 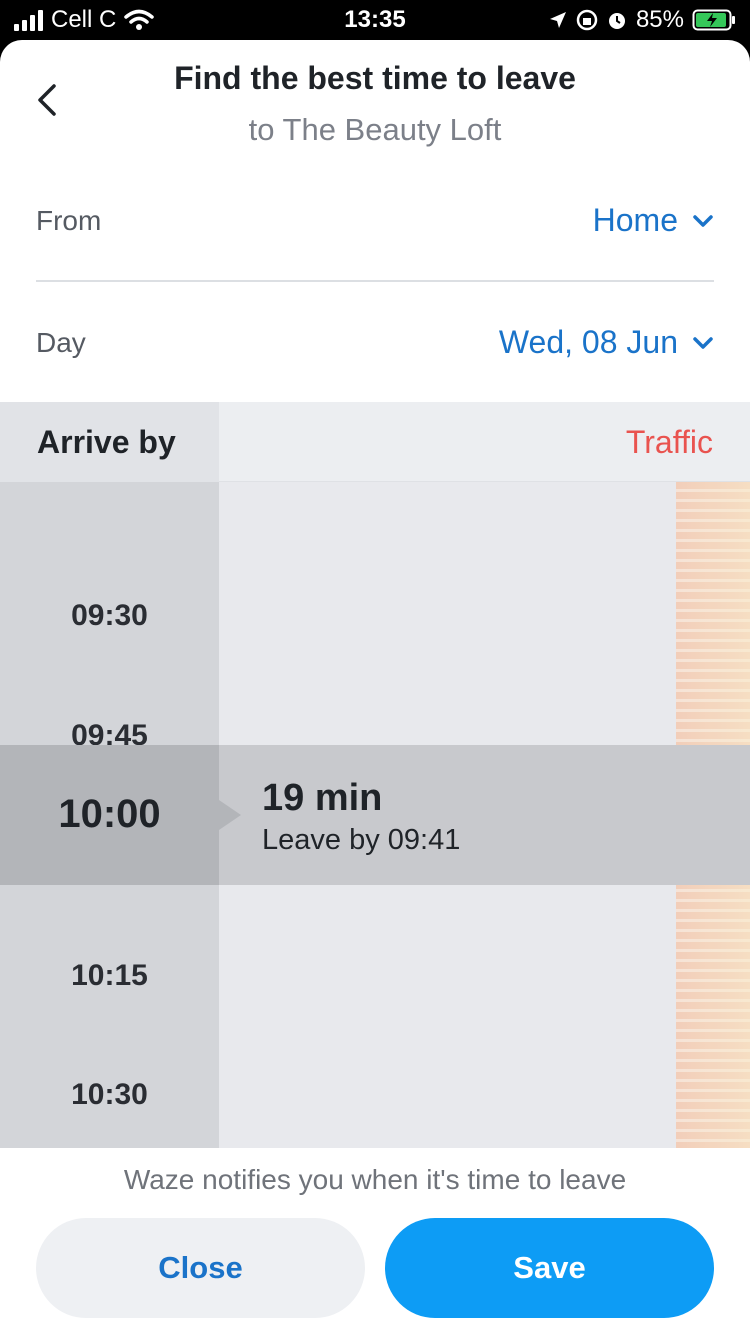 I want to click on alarm-icon, so click(x=616, y=21).